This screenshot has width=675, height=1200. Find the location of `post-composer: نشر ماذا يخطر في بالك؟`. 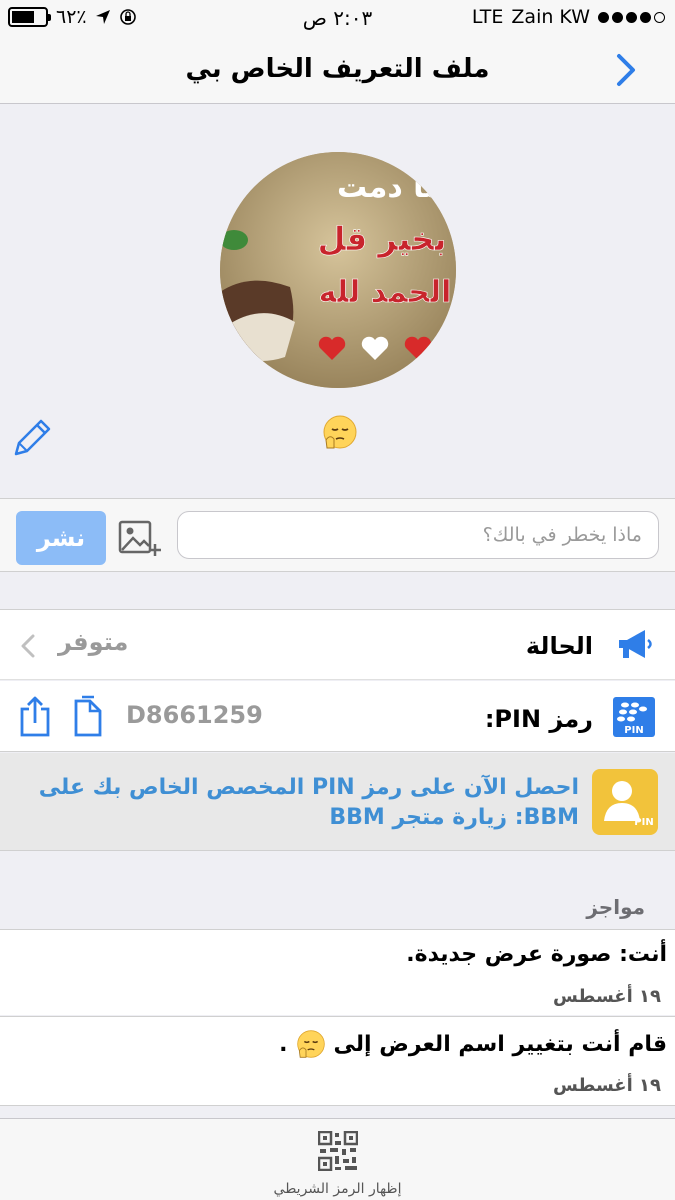

post-composer: نشر ماذا يخطر في بالك؟ is located at coordinates (337, 535).